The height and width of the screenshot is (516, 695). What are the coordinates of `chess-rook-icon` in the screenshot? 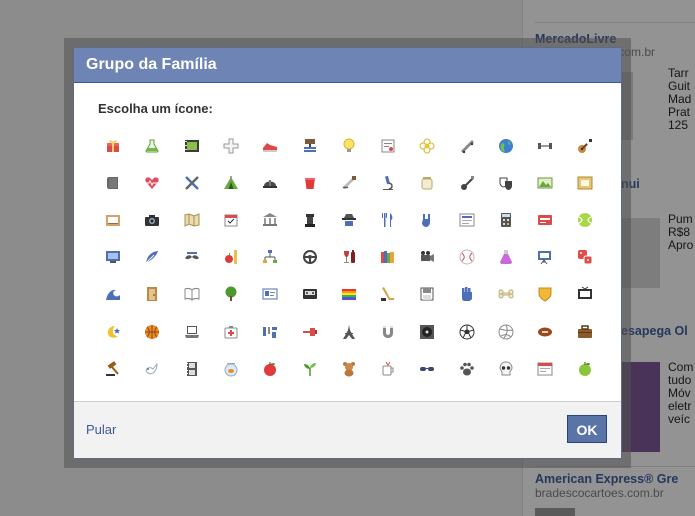 It's located at (310, 220).